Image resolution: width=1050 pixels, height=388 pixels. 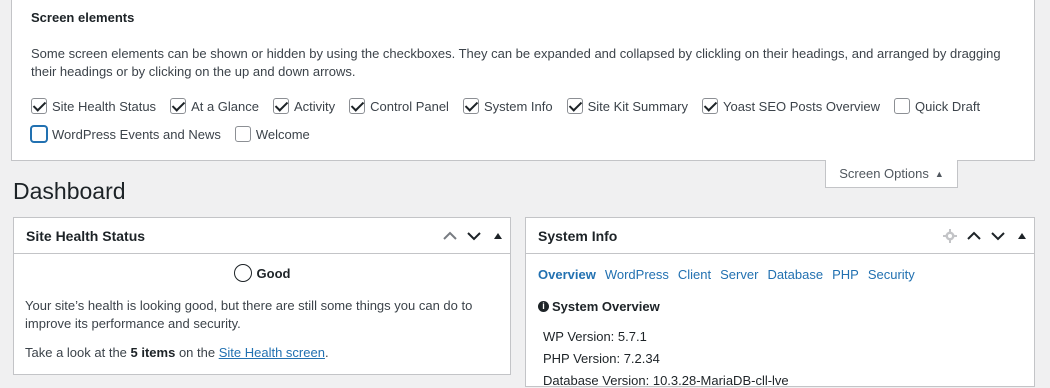 I want to click on tab-security: Security, so click(x=891, y=274).